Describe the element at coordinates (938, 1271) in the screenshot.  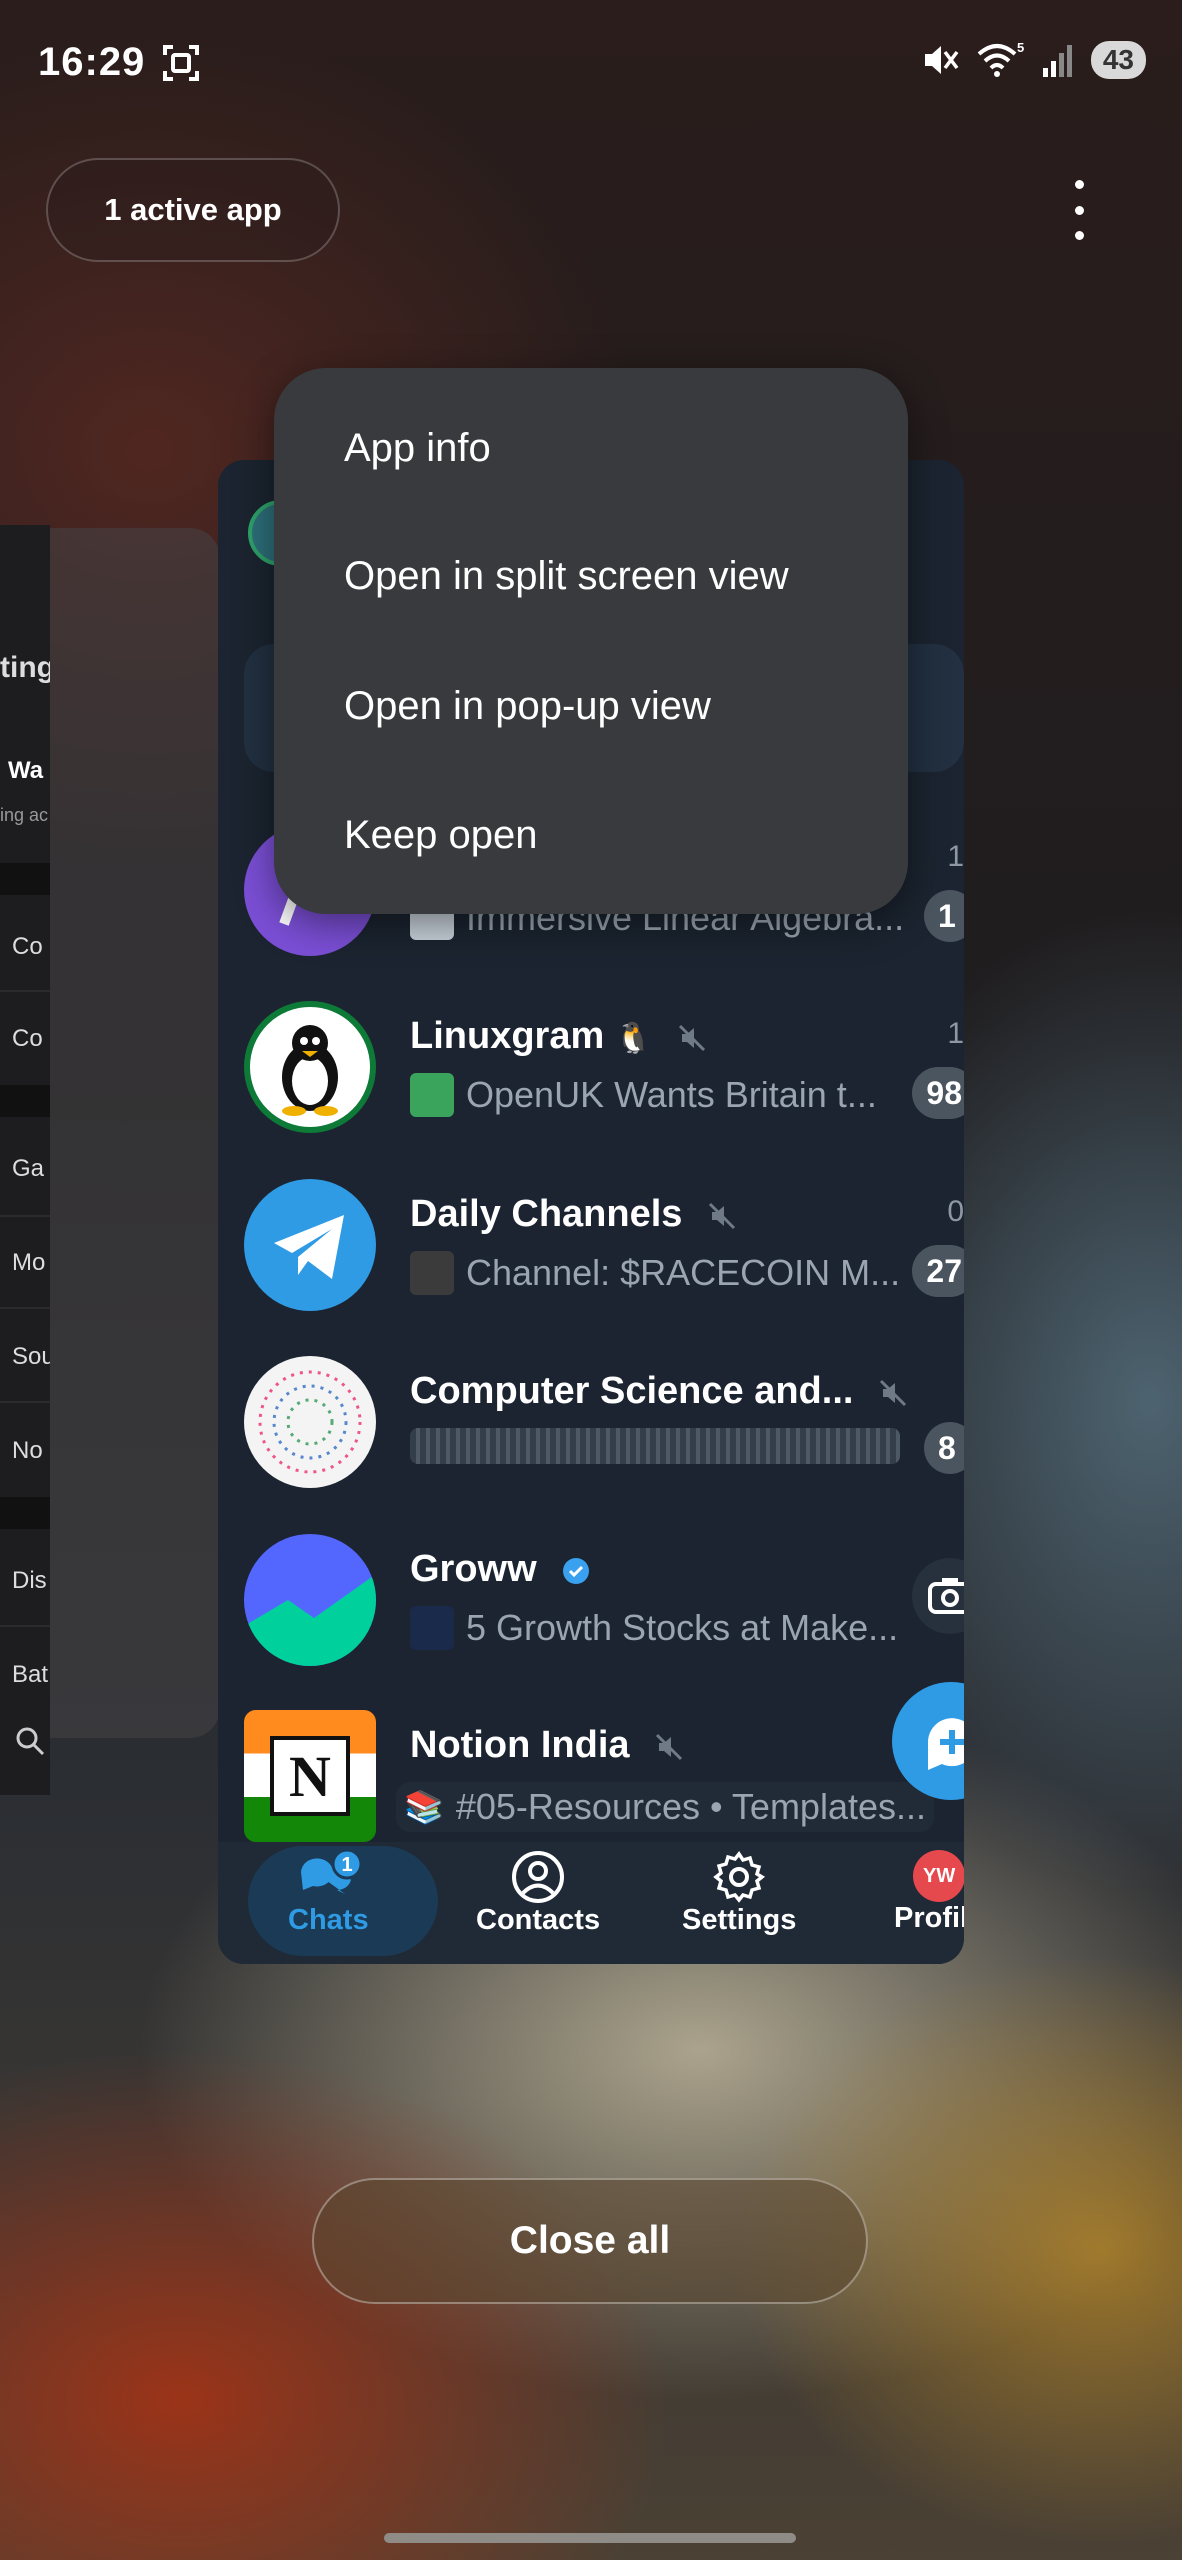
I see `unread-badge: 27` at that location.